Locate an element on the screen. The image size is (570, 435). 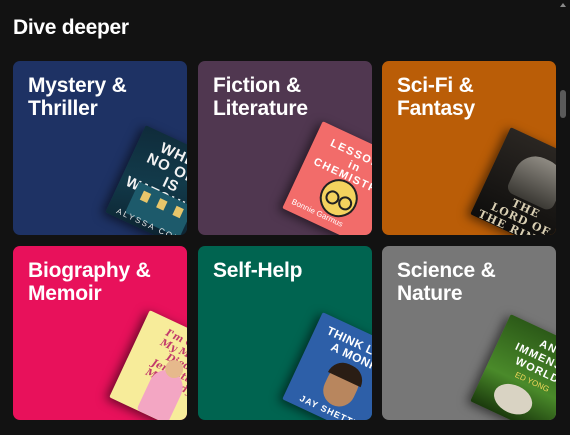
scrollbar-thumb is located at coordinates (563, 104).